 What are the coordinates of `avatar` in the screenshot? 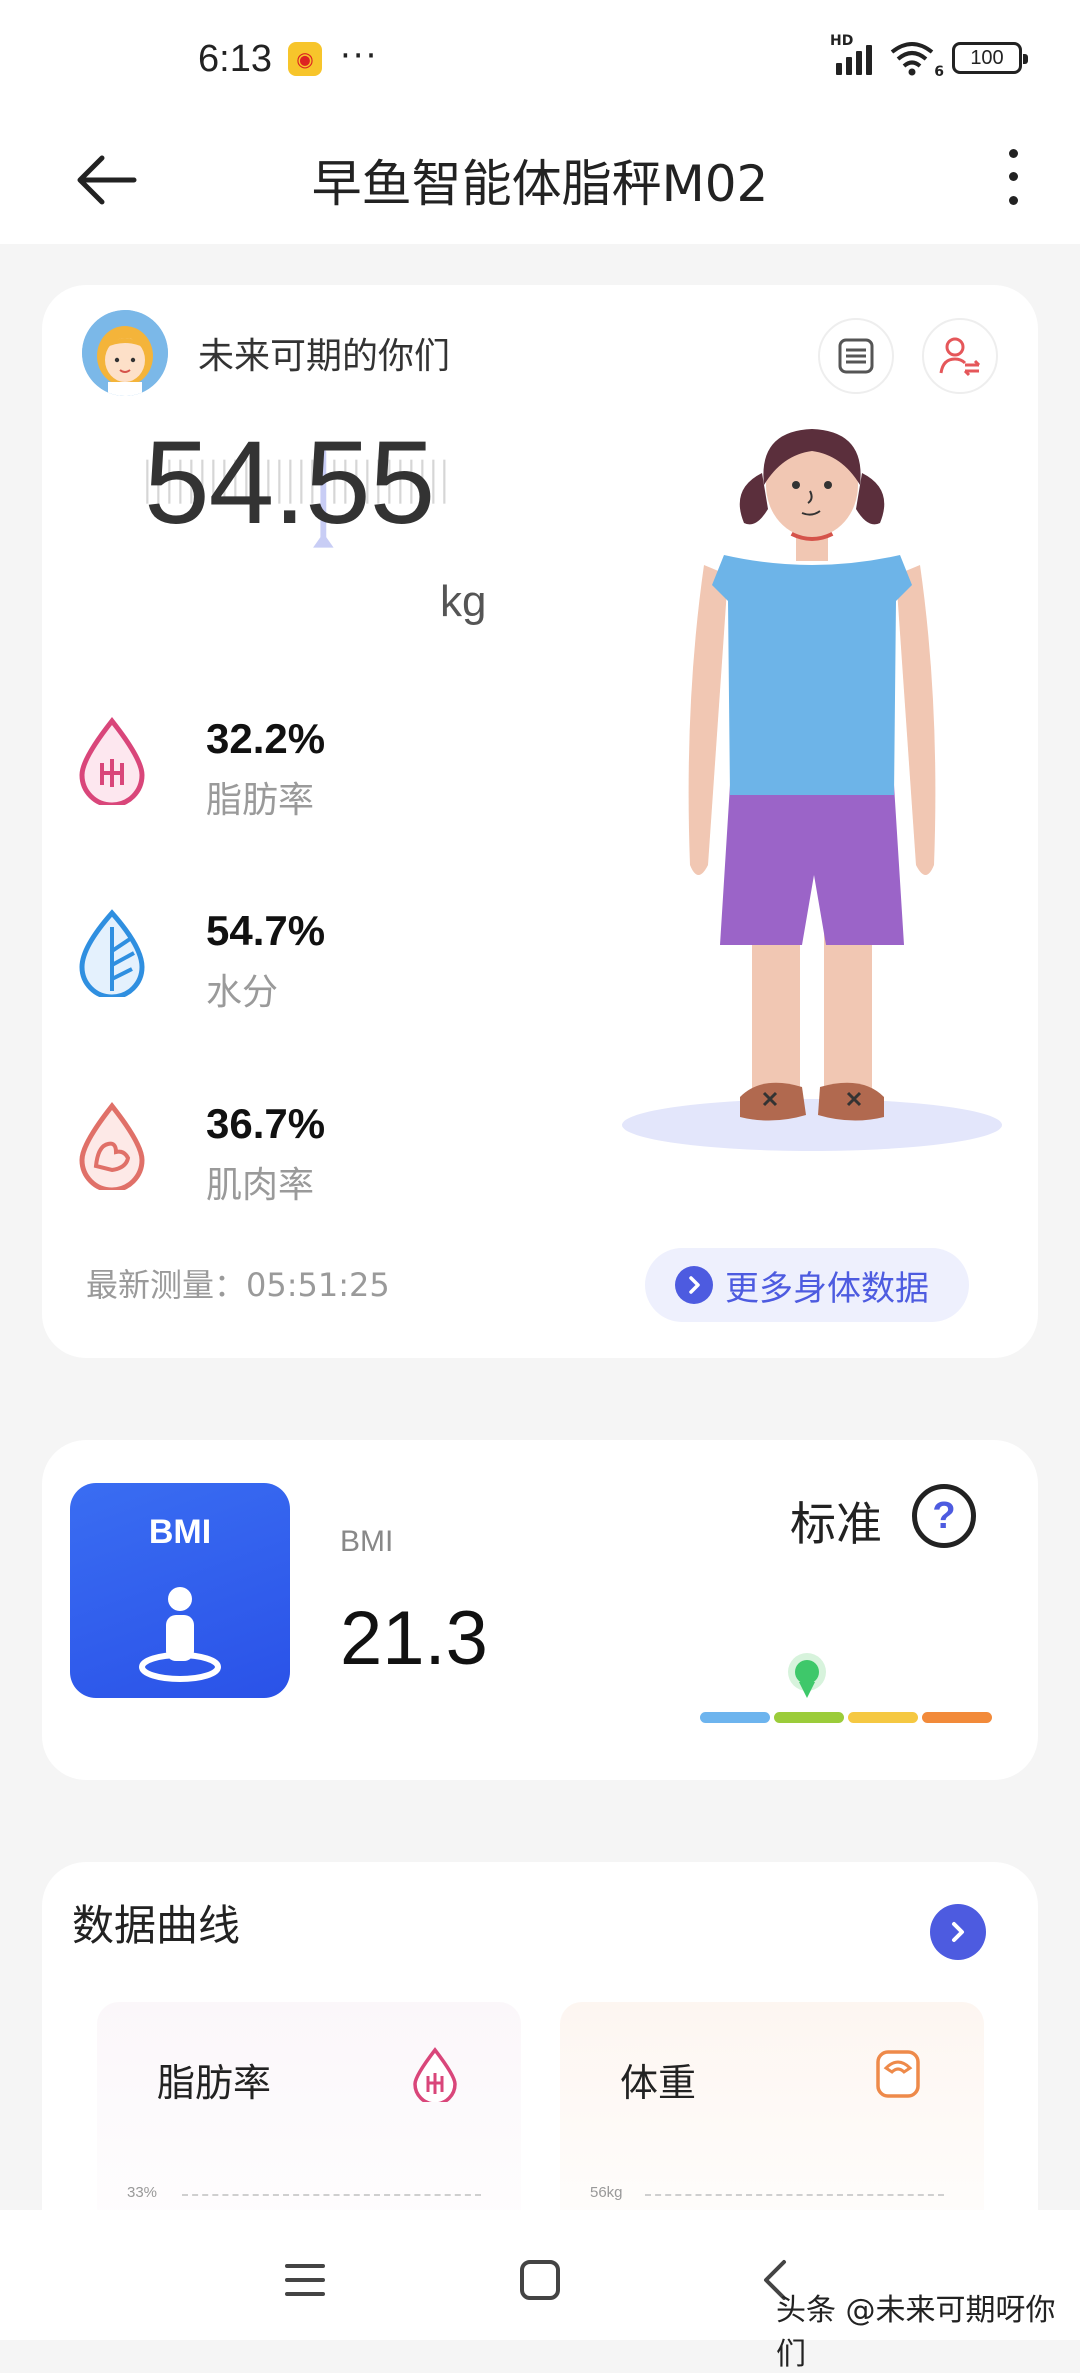 It's located at (125, 353).